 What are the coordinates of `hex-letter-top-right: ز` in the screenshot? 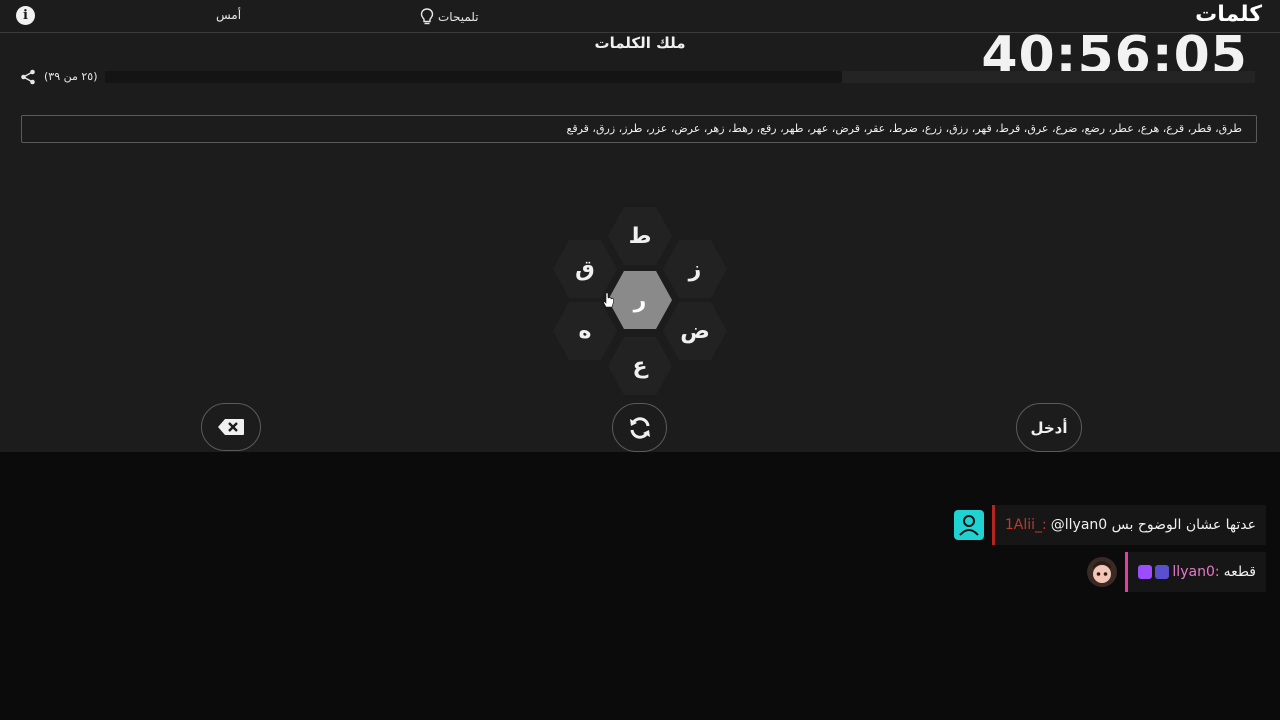 It's located at (695, 269).